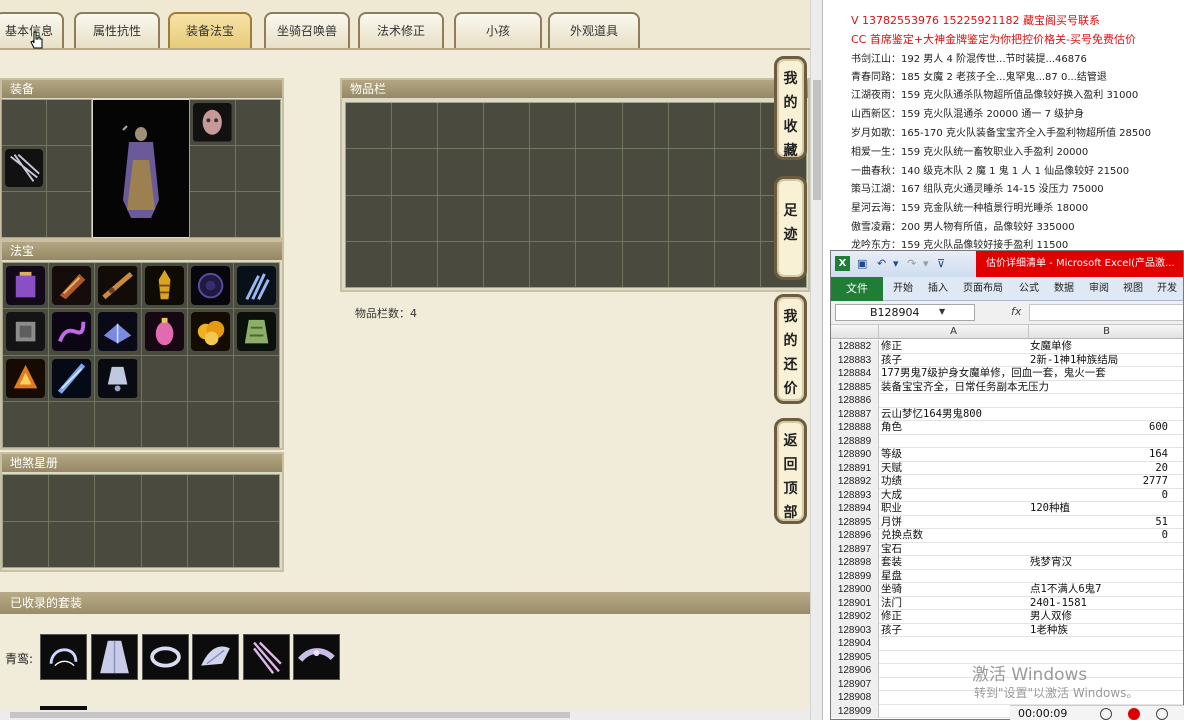 This screenshot has width=1184, height=720. What do you see at coordinates (594, 30) in the screenshot?
I see `tab-appearance: 外观道具` at bounding box center [594, 30].